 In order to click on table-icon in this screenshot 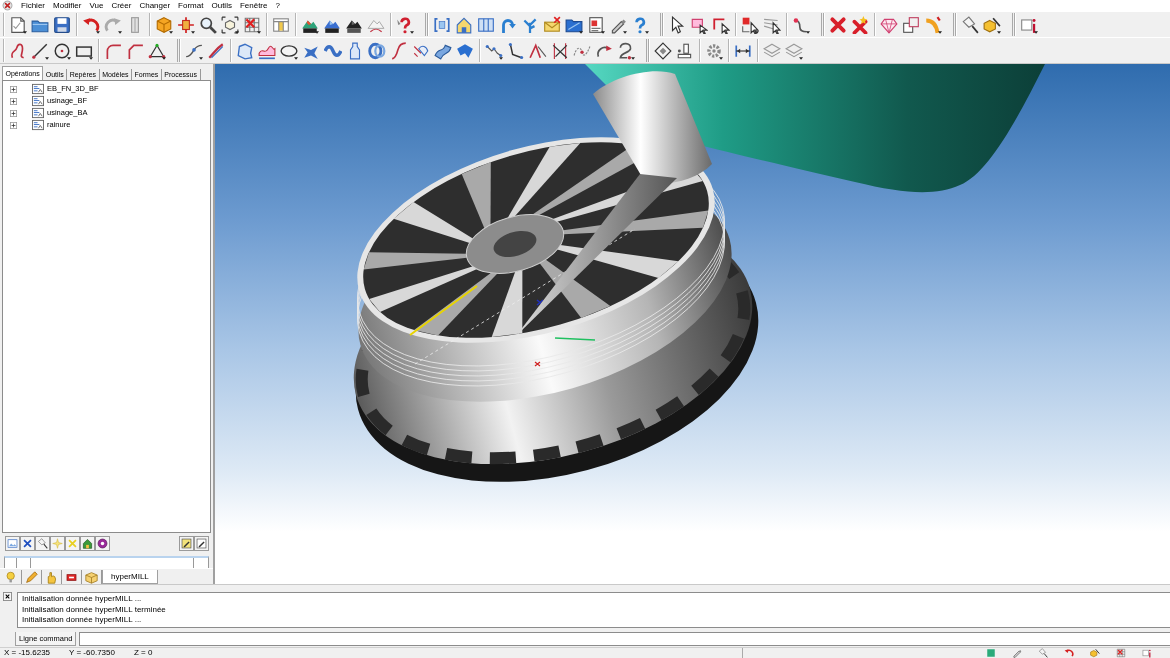, I will do `click(281, 24)`.